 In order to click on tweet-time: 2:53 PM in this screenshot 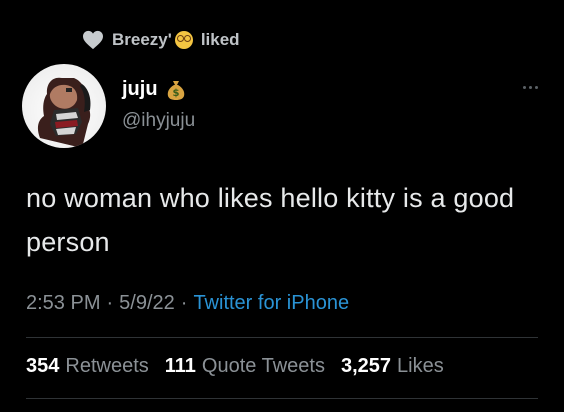, I will do `click(63, 303)`.